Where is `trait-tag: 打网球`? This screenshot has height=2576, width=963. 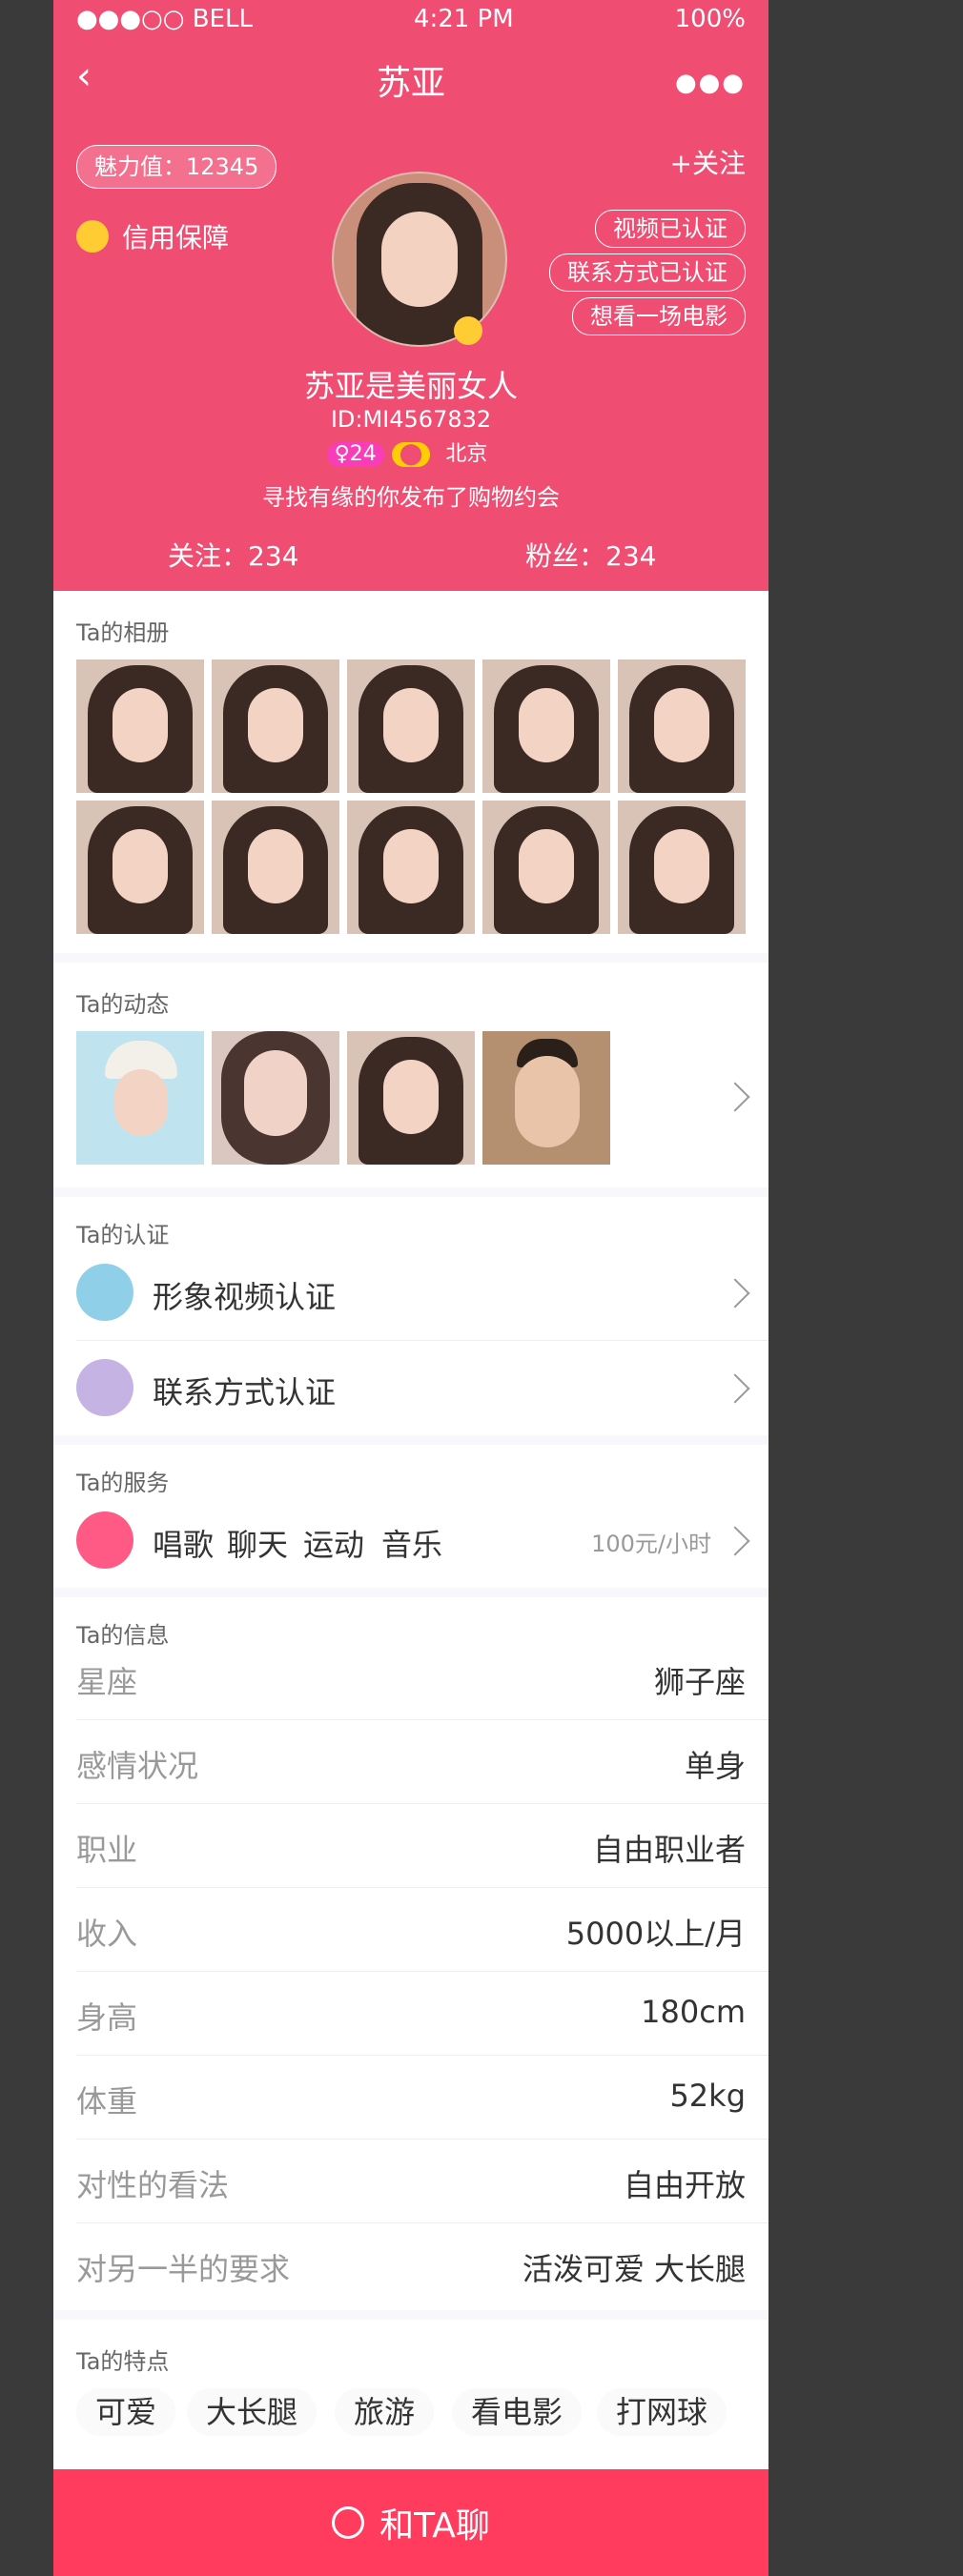 trait-tag: 打网球 is located at coordinates (662, 2412).